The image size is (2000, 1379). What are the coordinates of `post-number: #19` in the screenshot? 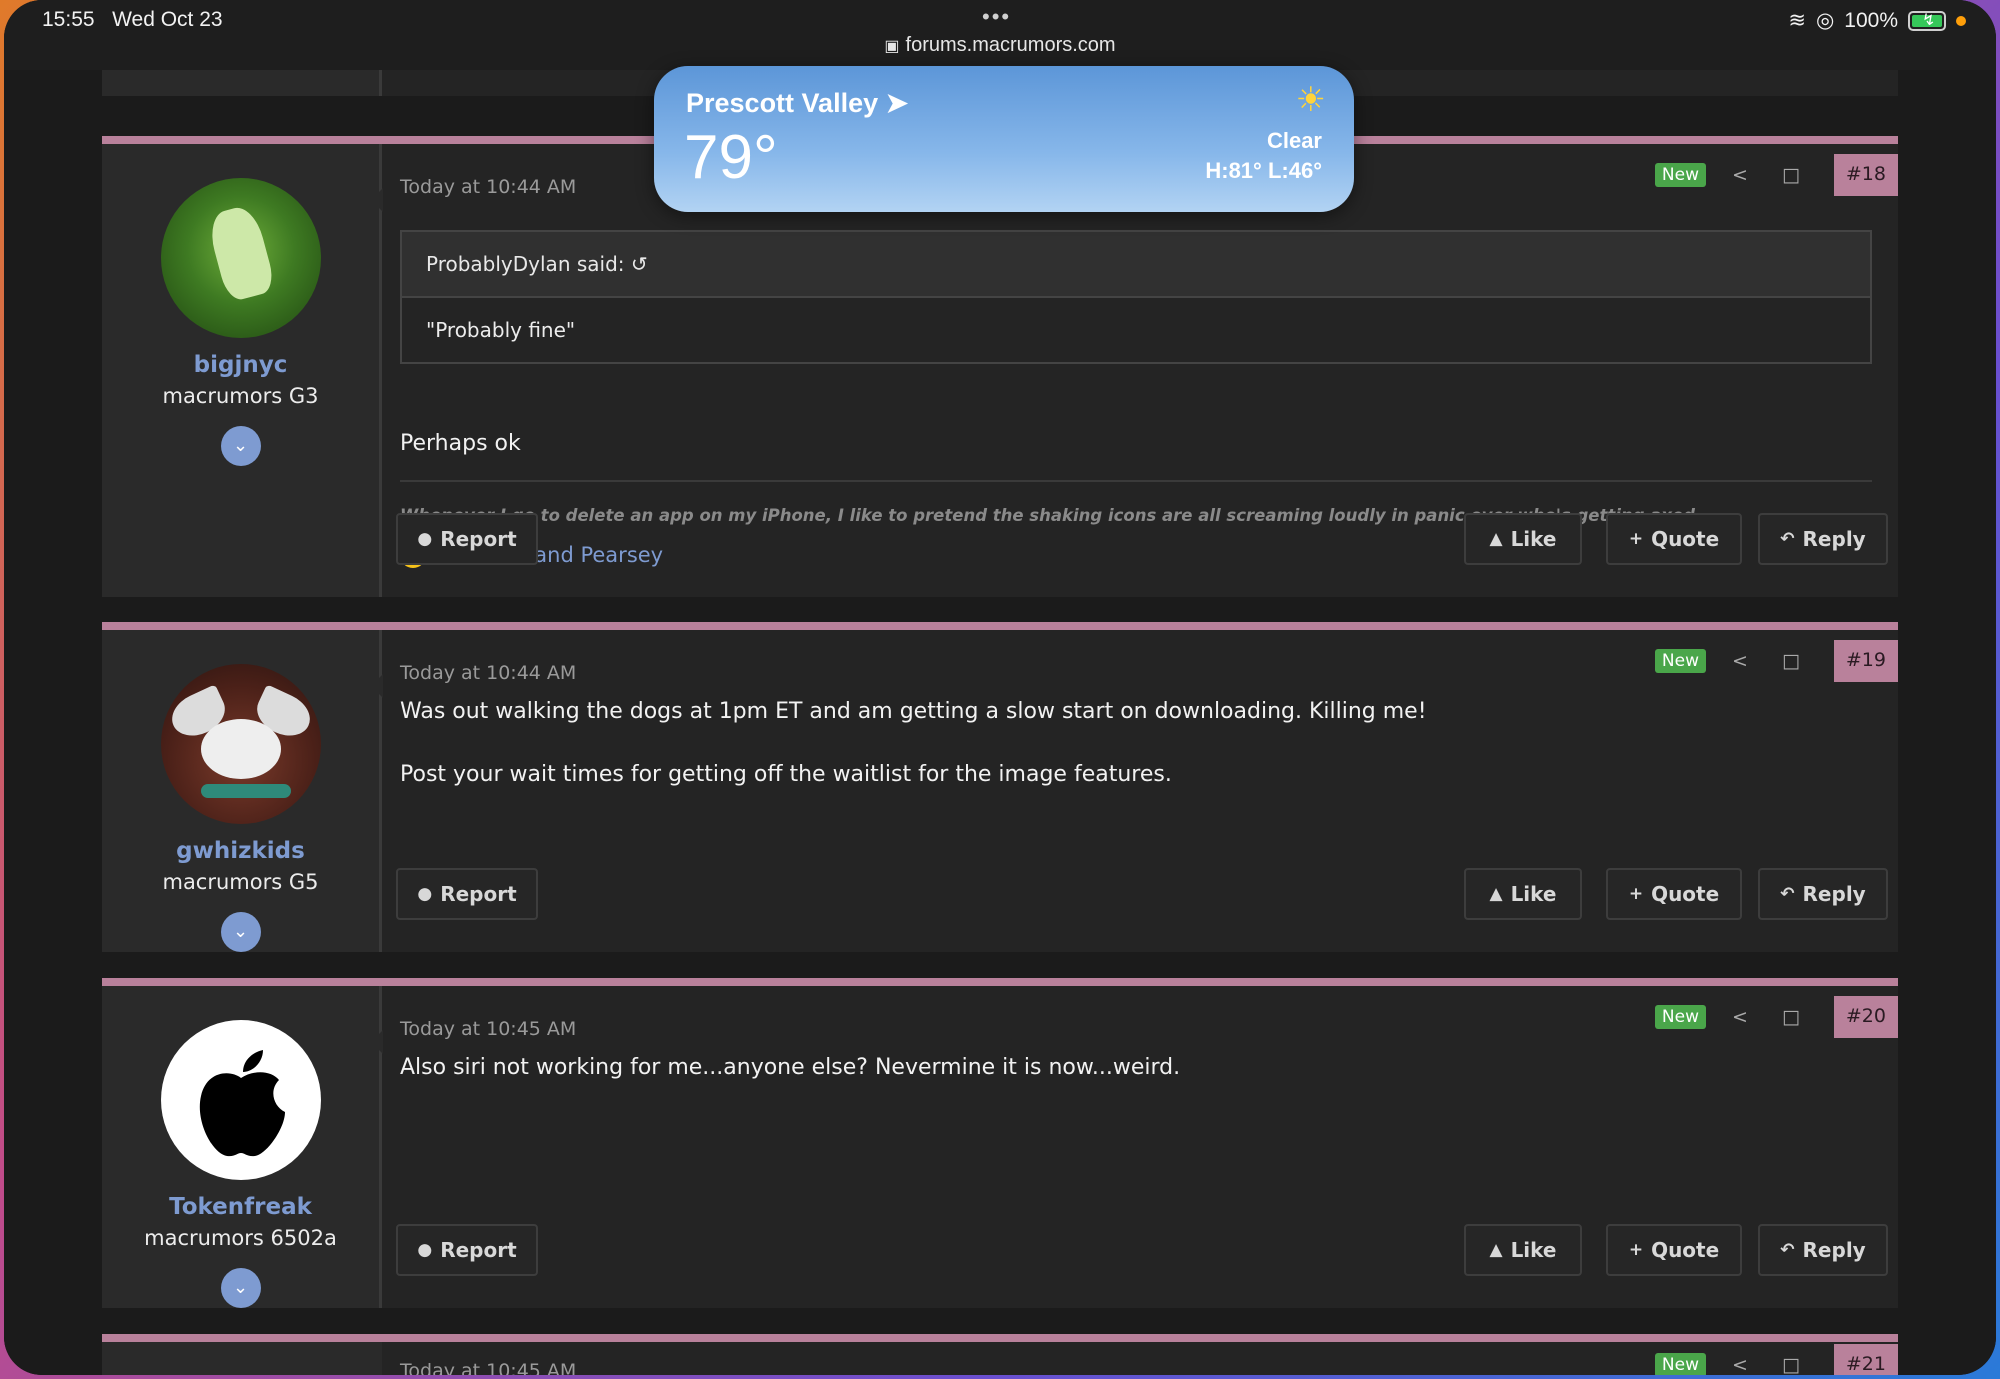 It's located at (1865, 661).